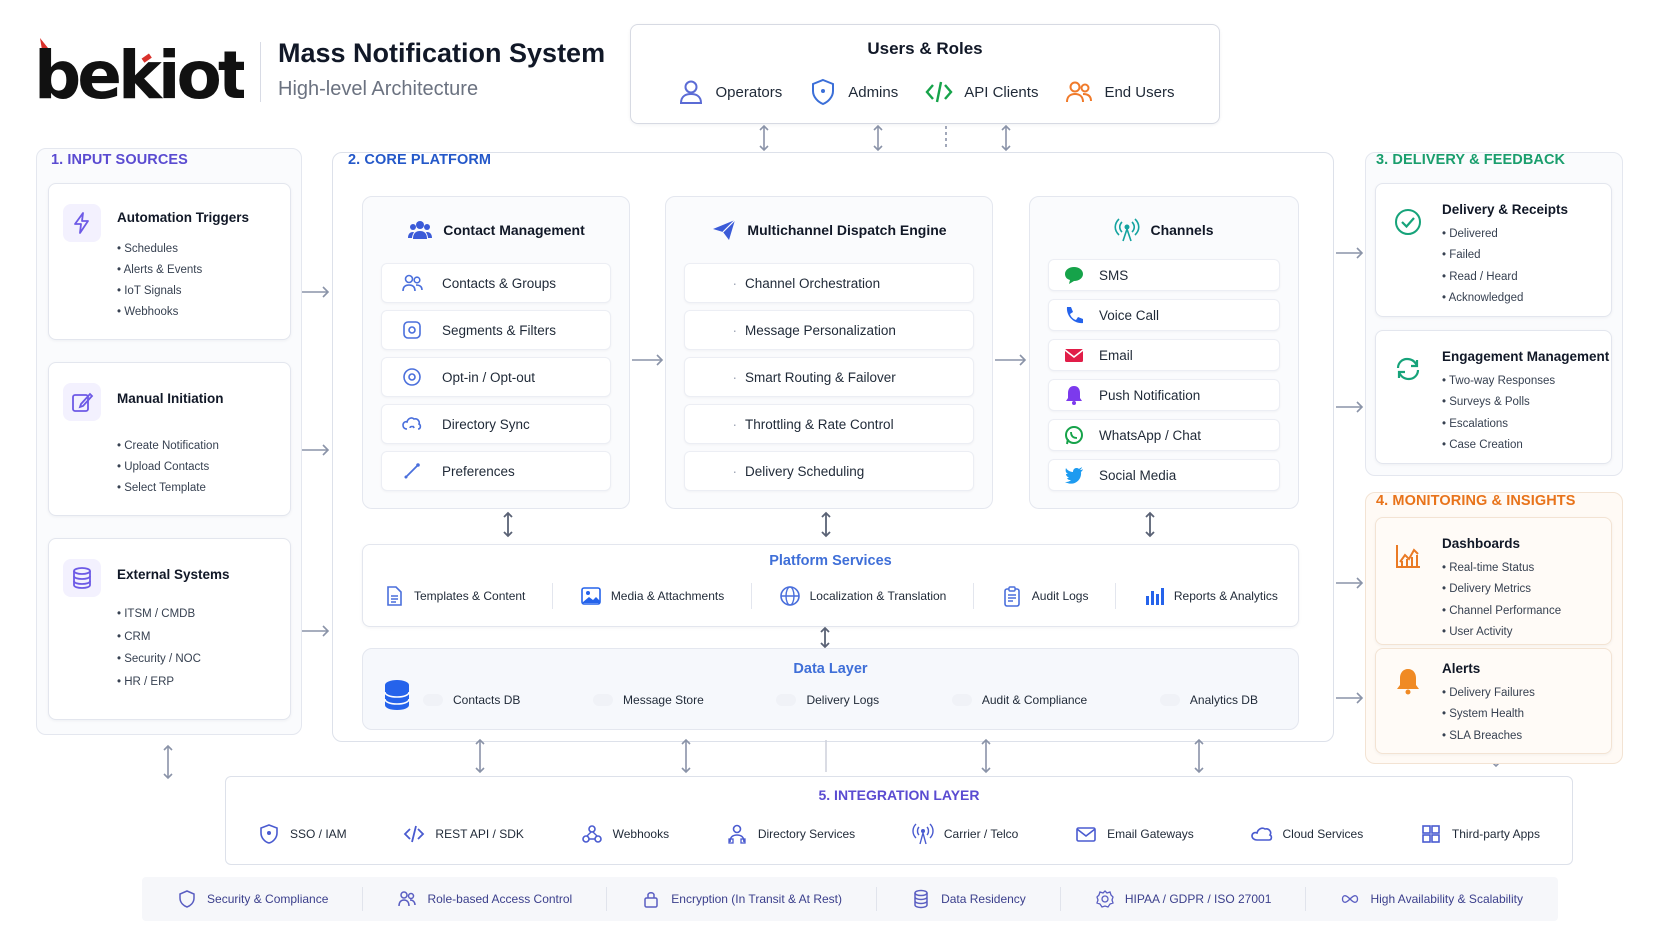 The image size is (1672, 941). Describe the element at coordinates (690, 92) in the screenshot. I see `user-icon` at that location.